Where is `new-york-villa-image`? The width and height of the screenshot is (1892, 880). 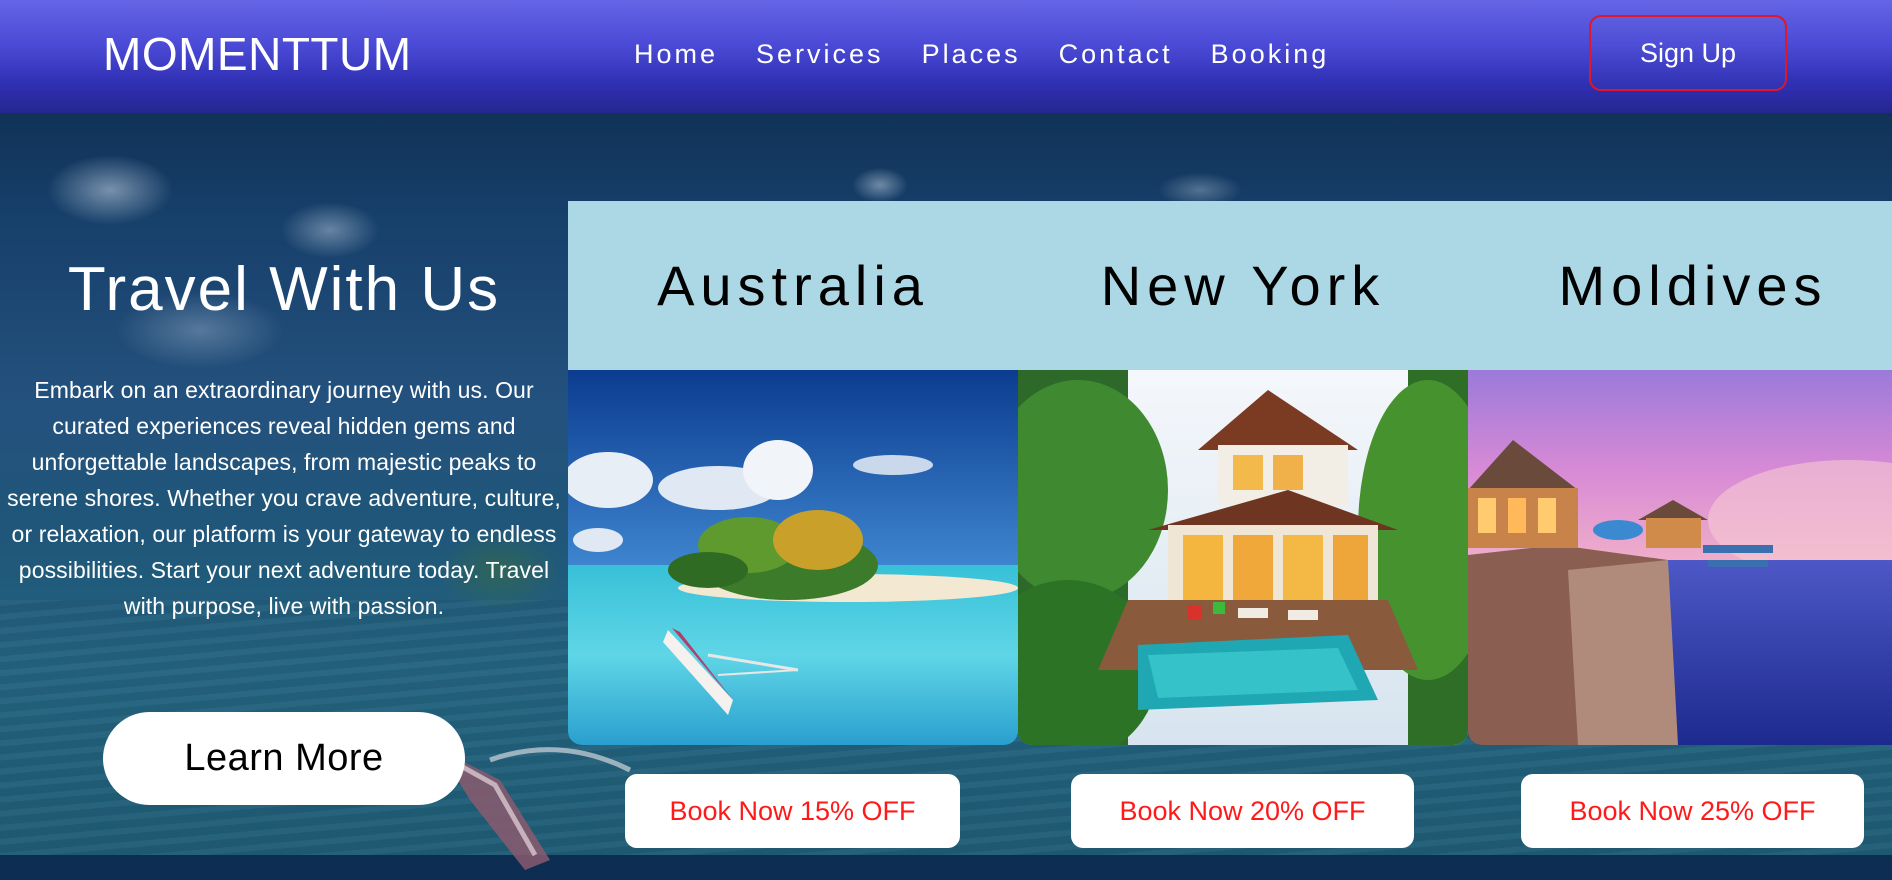 new-york-villa-image is located at coordinates (1243, 557).